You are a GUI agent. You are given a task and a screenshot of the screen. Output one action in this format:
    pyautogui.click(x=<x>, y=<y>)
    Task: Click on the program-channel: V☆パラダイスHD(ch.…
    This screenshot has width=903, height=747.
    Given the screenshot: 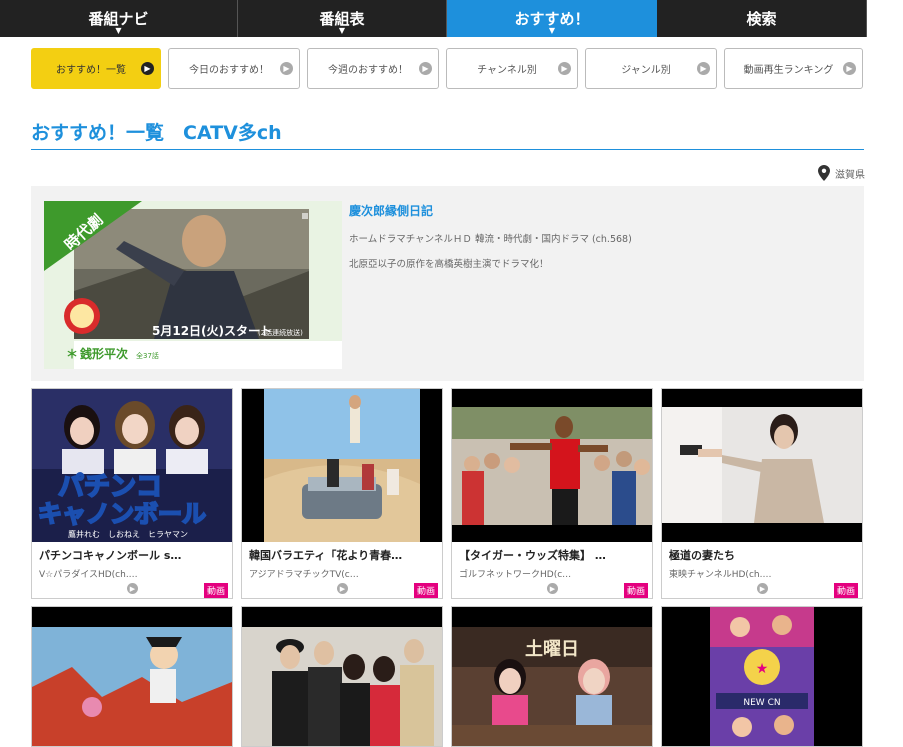 What is the action you would take?
    pyautogui.click(x=88, y=575)
    